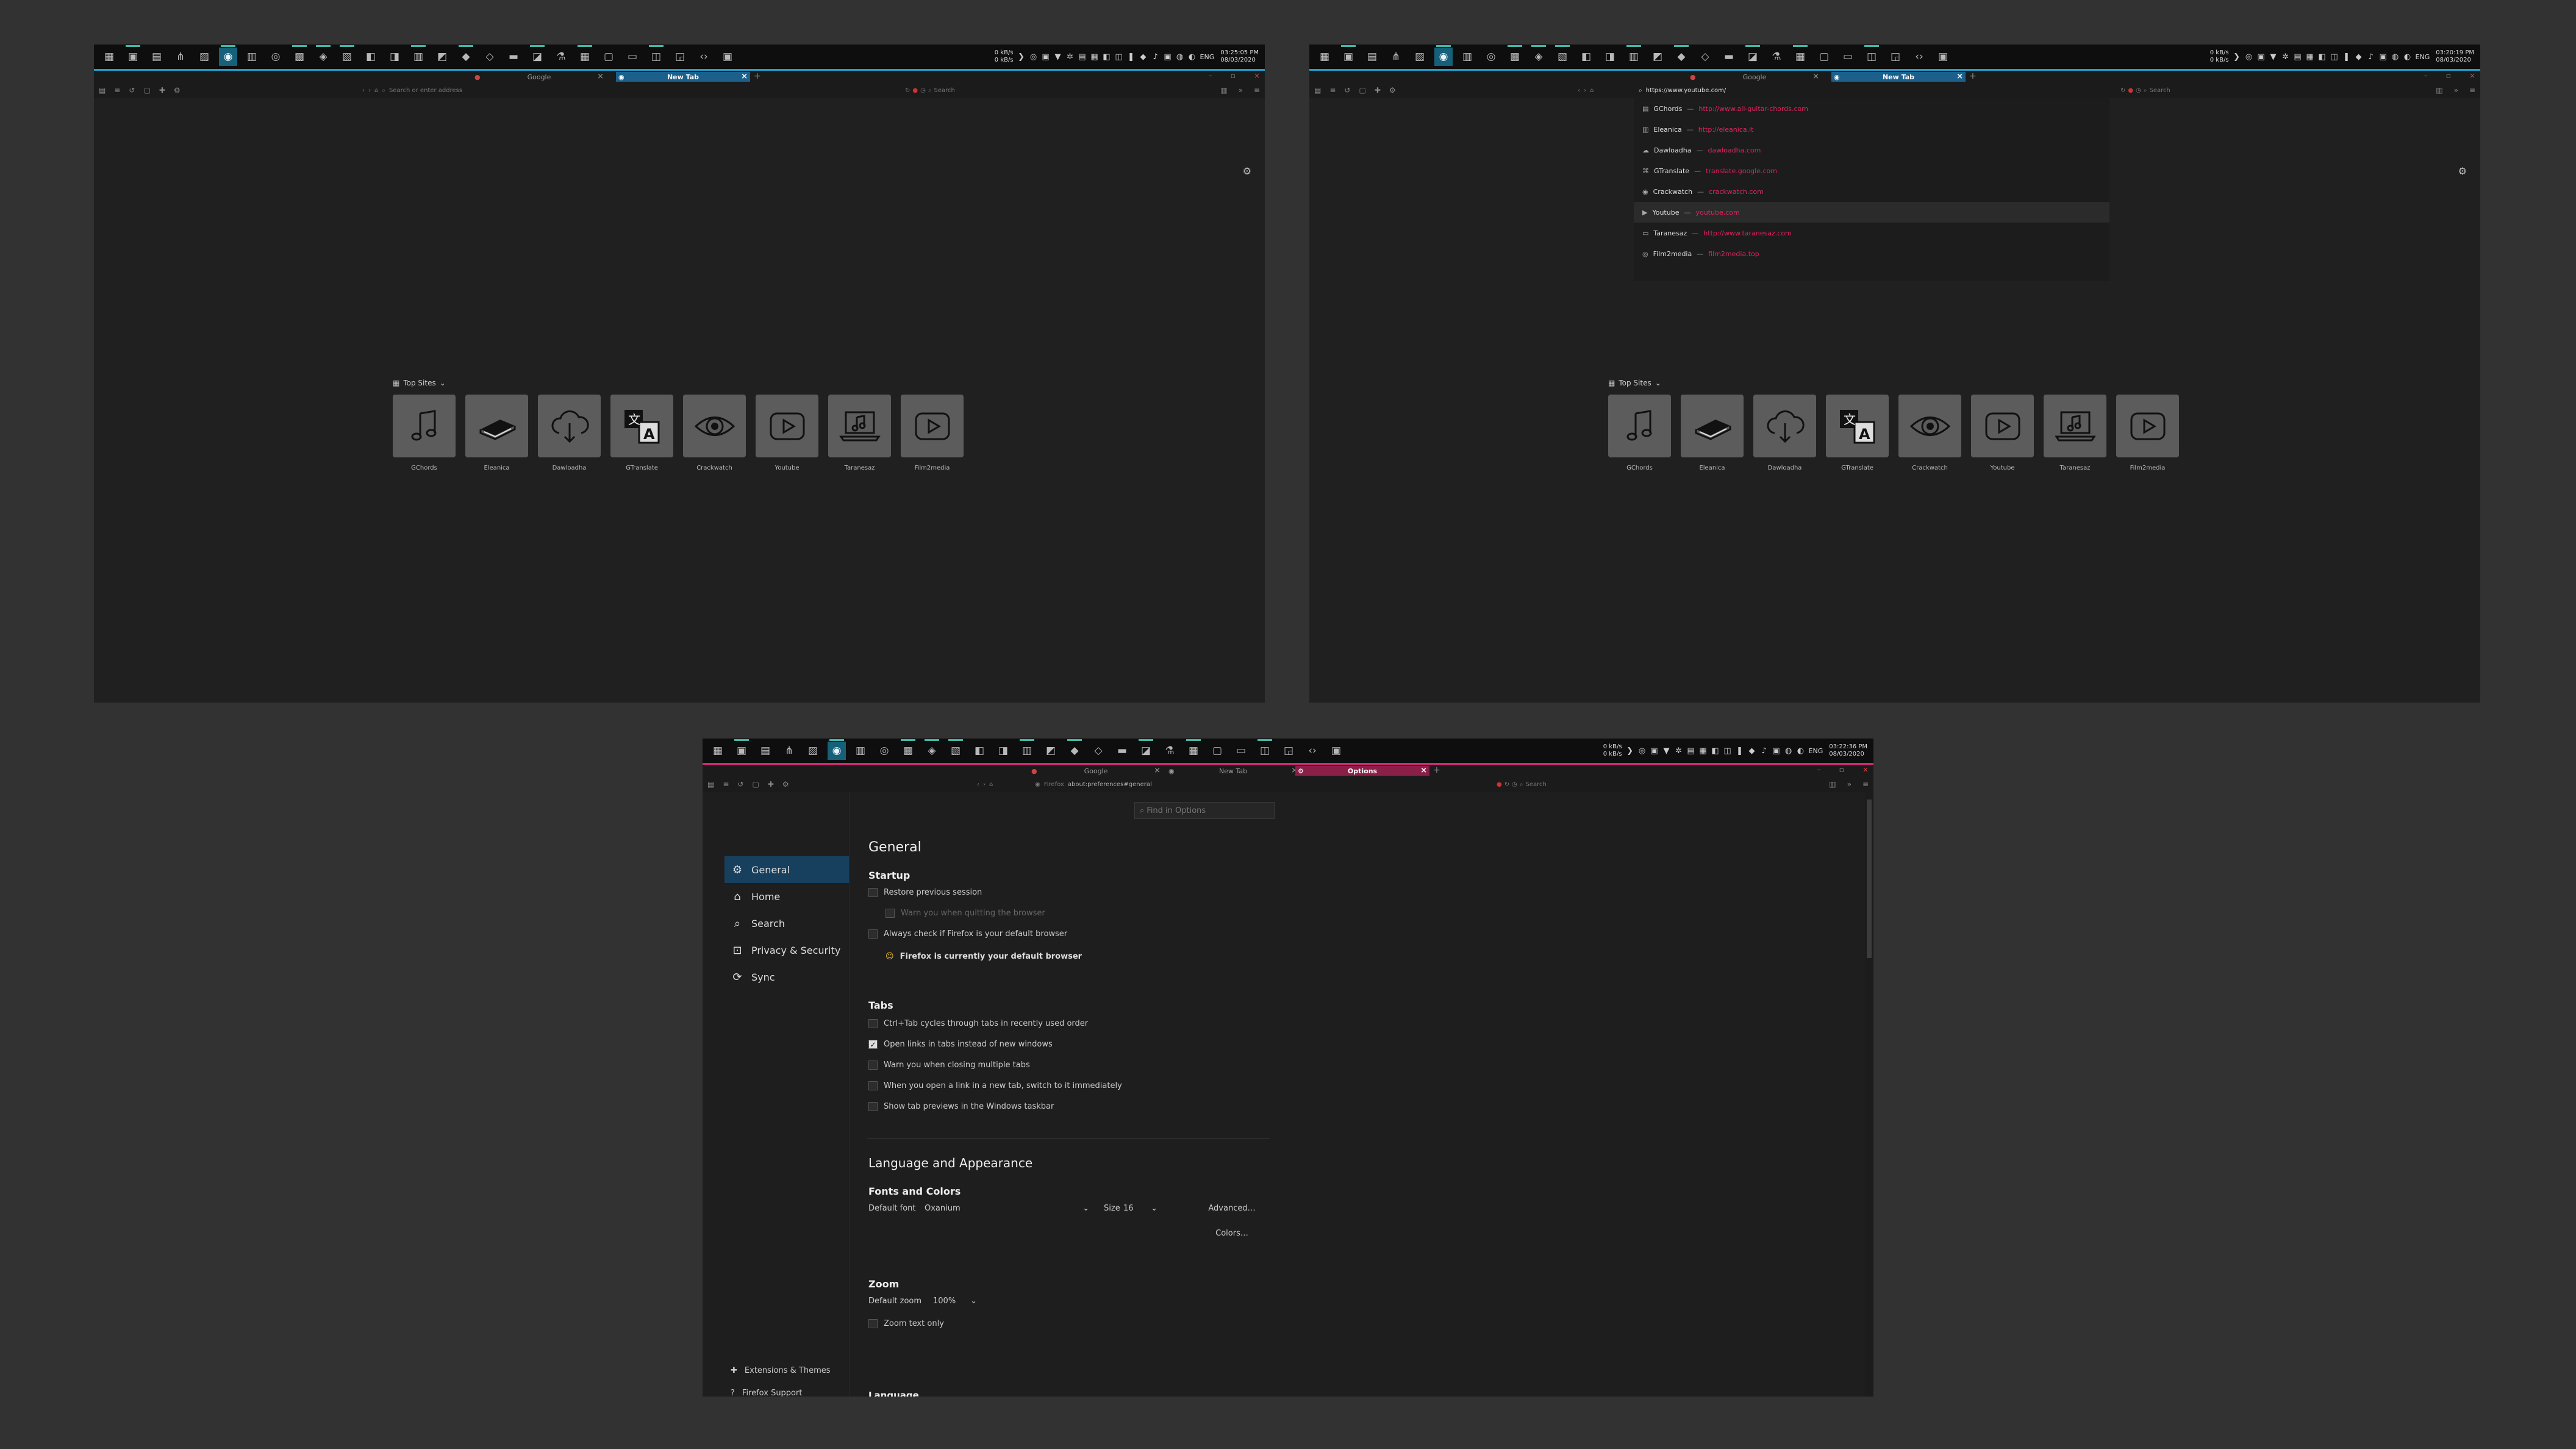  What do you see at coordinates (1822, 90) in the screenshot?
I see `url-bar: ⌕ https://www.youtube.com/` at bounding box center [1822, 90].